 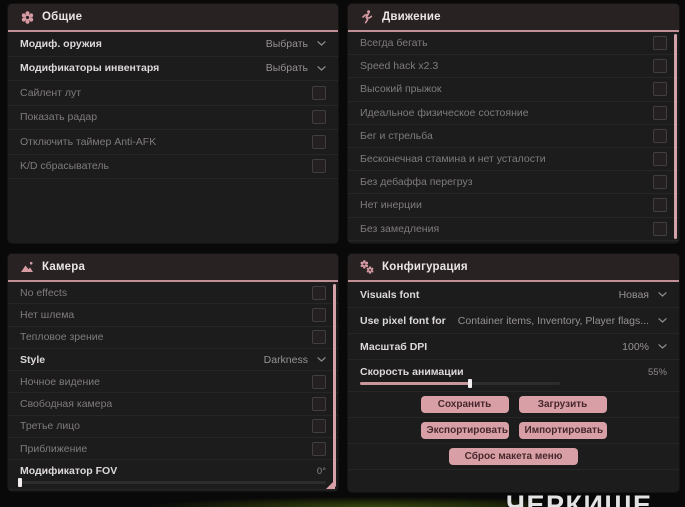 I want to click on image-icon, so click(x=27, y=267).